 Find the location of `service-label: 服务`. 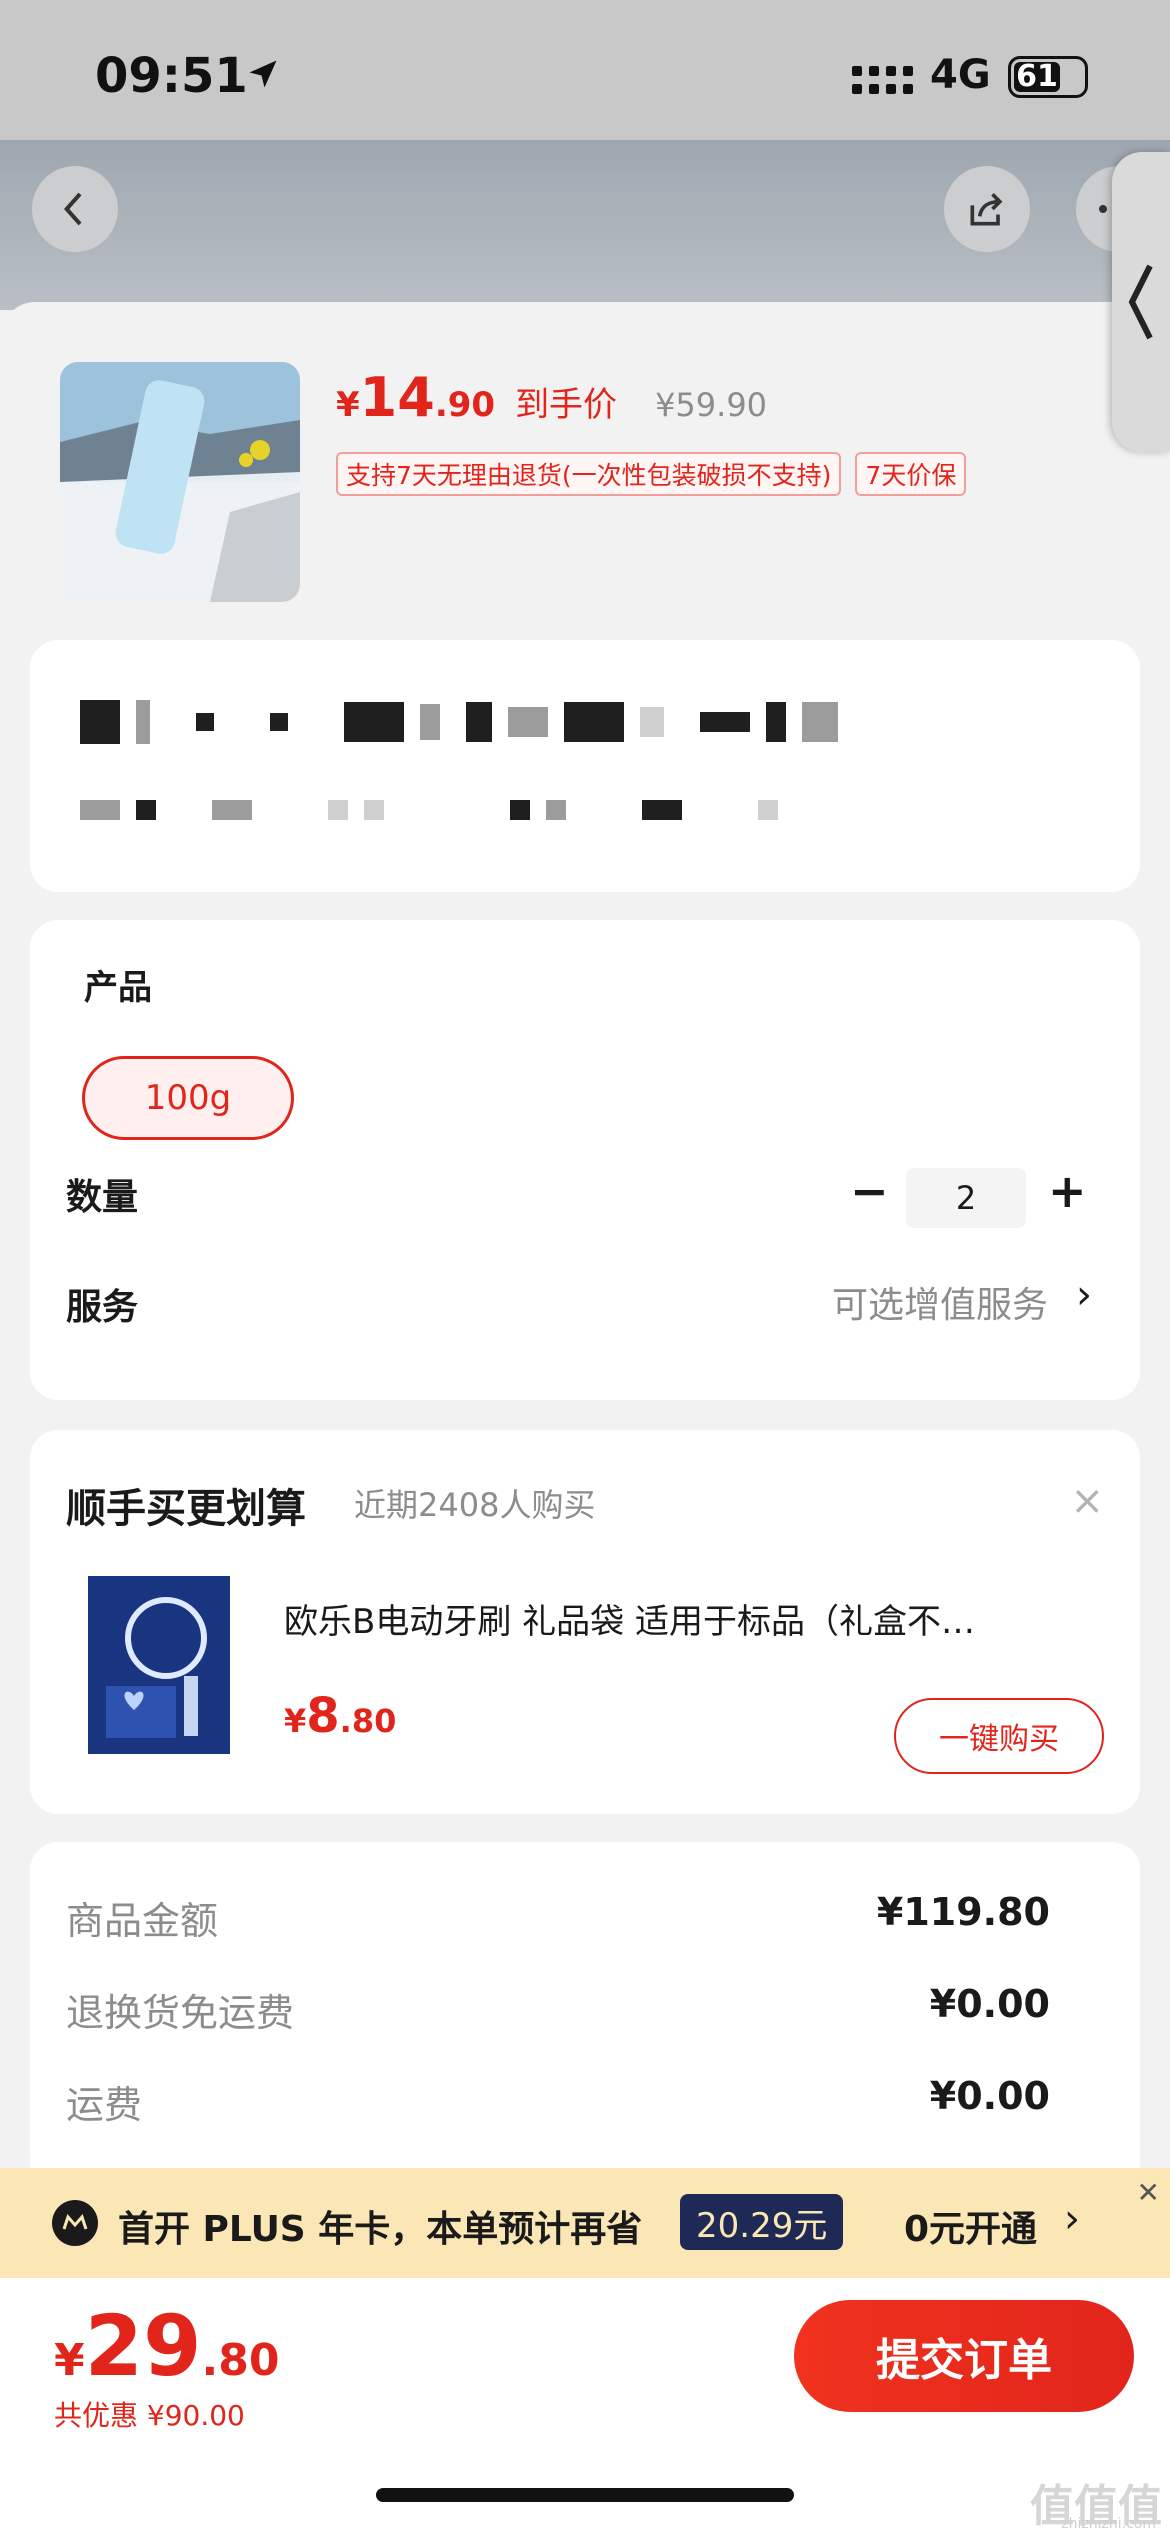

service-label: 服务 is located at coordinates (102, 1307).